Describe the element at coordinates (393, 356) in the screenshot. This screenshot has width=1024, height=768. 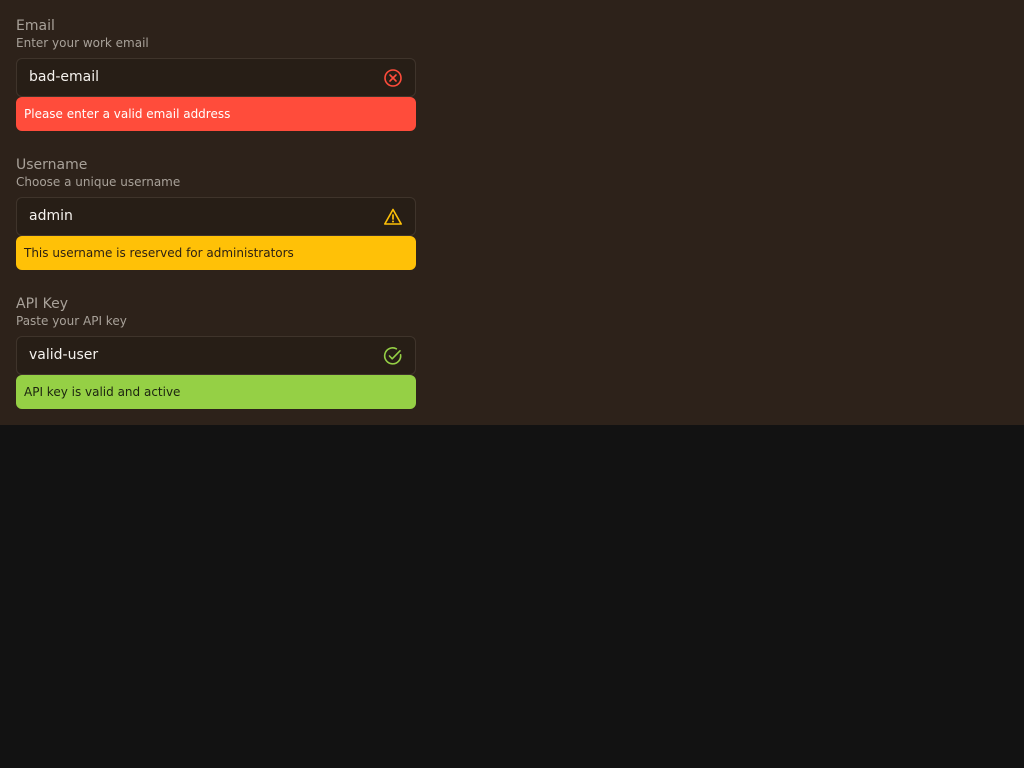
I see `success-check-circle-icon` at that location.